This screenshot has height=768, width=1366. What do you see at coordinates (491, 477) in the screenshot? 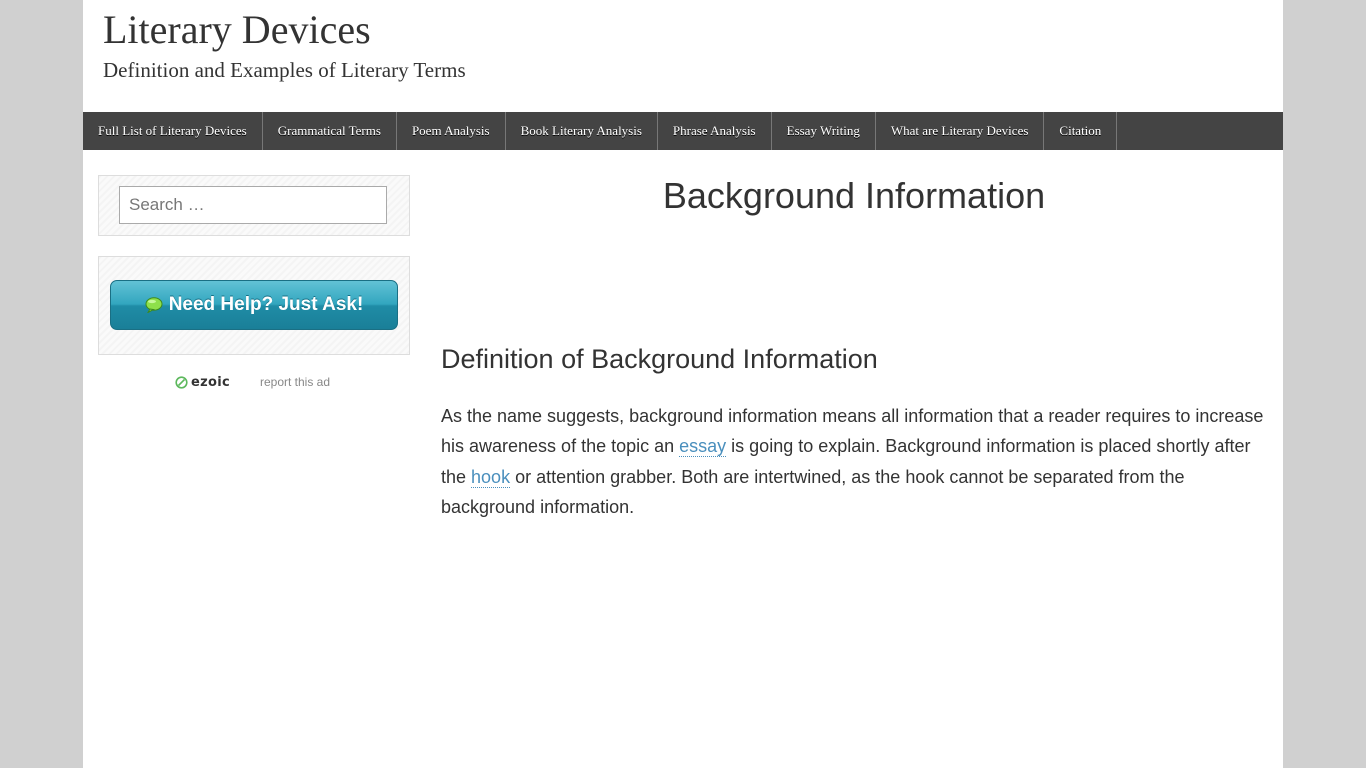
I see `hook-link: hook` at bounding box center [491, 477].